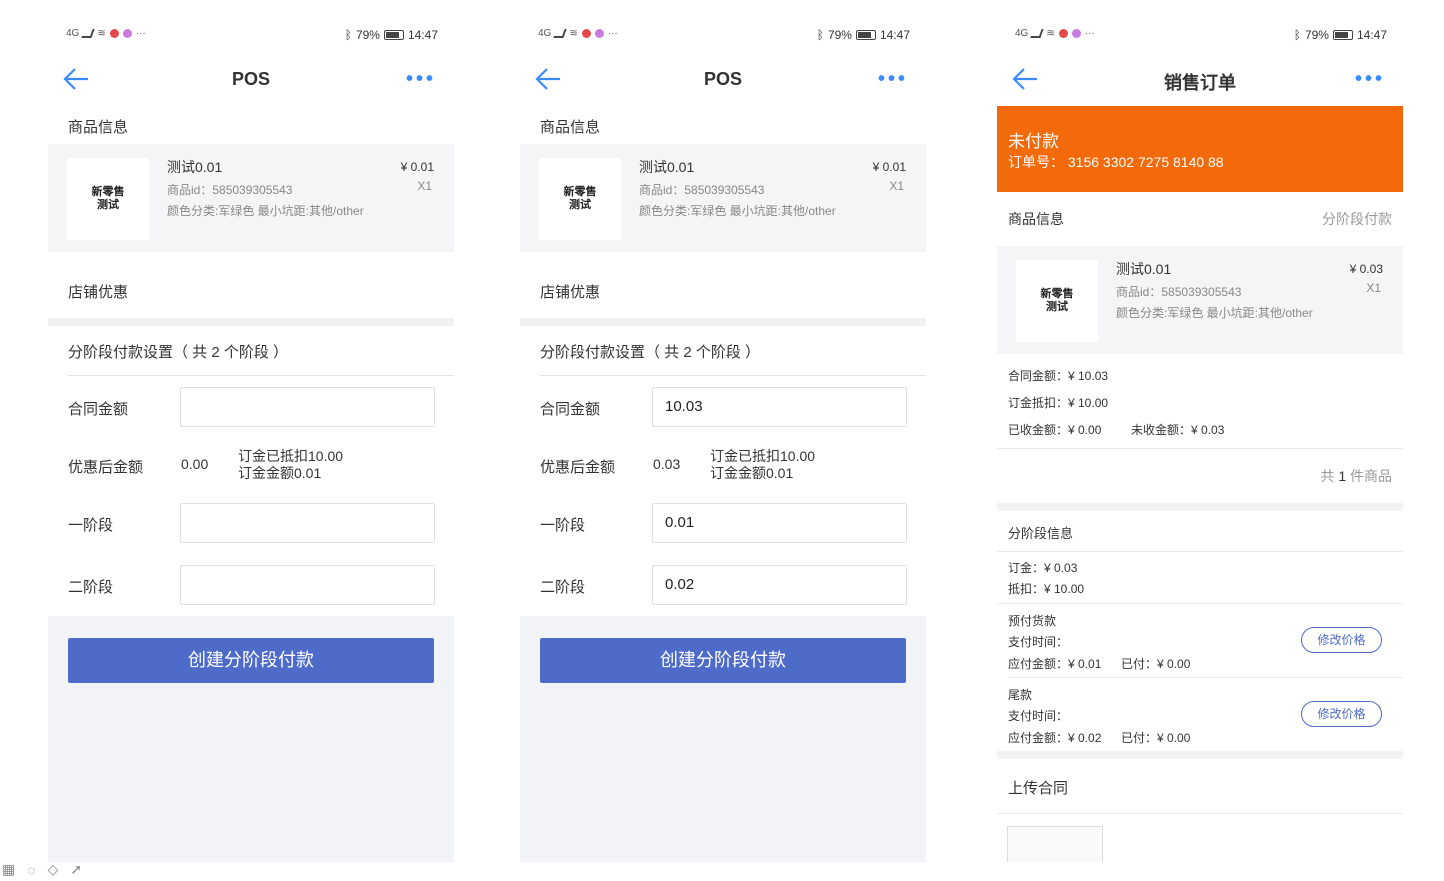 The width and height of the screenshot is (1444, 881). Describe the element at coordinates (779, 523) in the screenshot. I see `stage1-input: 0.01` at that location.